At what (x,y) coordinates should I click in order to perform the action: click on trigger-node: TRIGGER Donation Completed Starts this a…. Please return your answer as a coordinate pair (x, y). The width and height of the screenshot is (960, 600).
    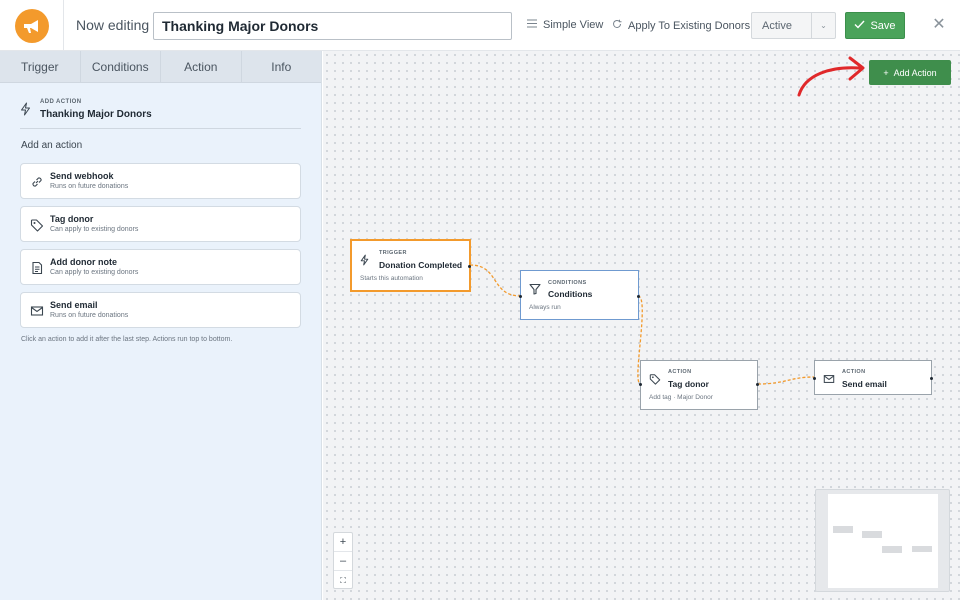
    Looking at the image, I should click on (410, 265).